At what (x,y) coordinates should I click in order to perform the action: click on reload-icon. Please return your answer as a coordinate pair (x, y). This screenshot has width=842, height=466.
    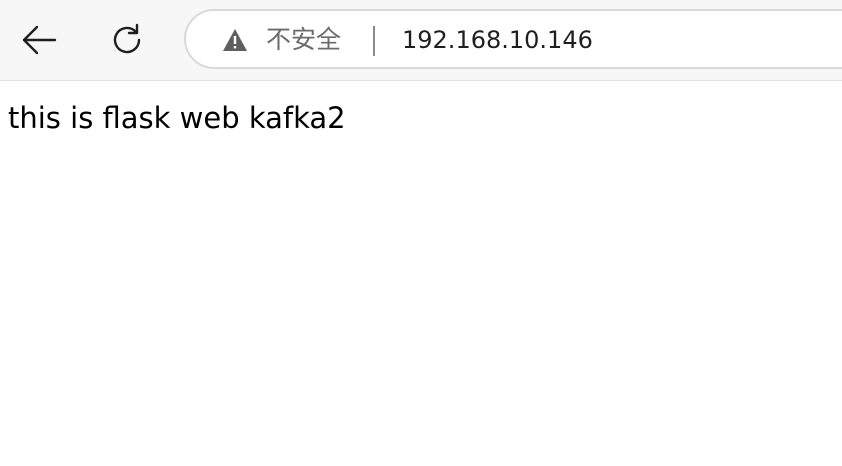
    Looking at the image, I should click on (127, 38).